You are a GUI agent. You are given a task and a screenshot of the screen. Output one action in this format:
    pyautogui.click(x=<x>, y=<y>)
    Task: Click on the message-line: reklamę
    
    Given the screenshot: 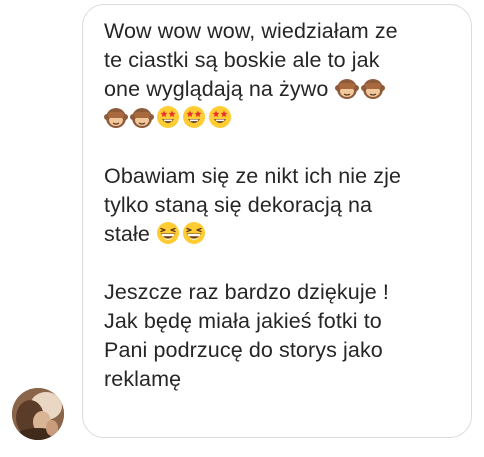 What is the action you would take?
    pyautogui.click(x=143, y=379)
    